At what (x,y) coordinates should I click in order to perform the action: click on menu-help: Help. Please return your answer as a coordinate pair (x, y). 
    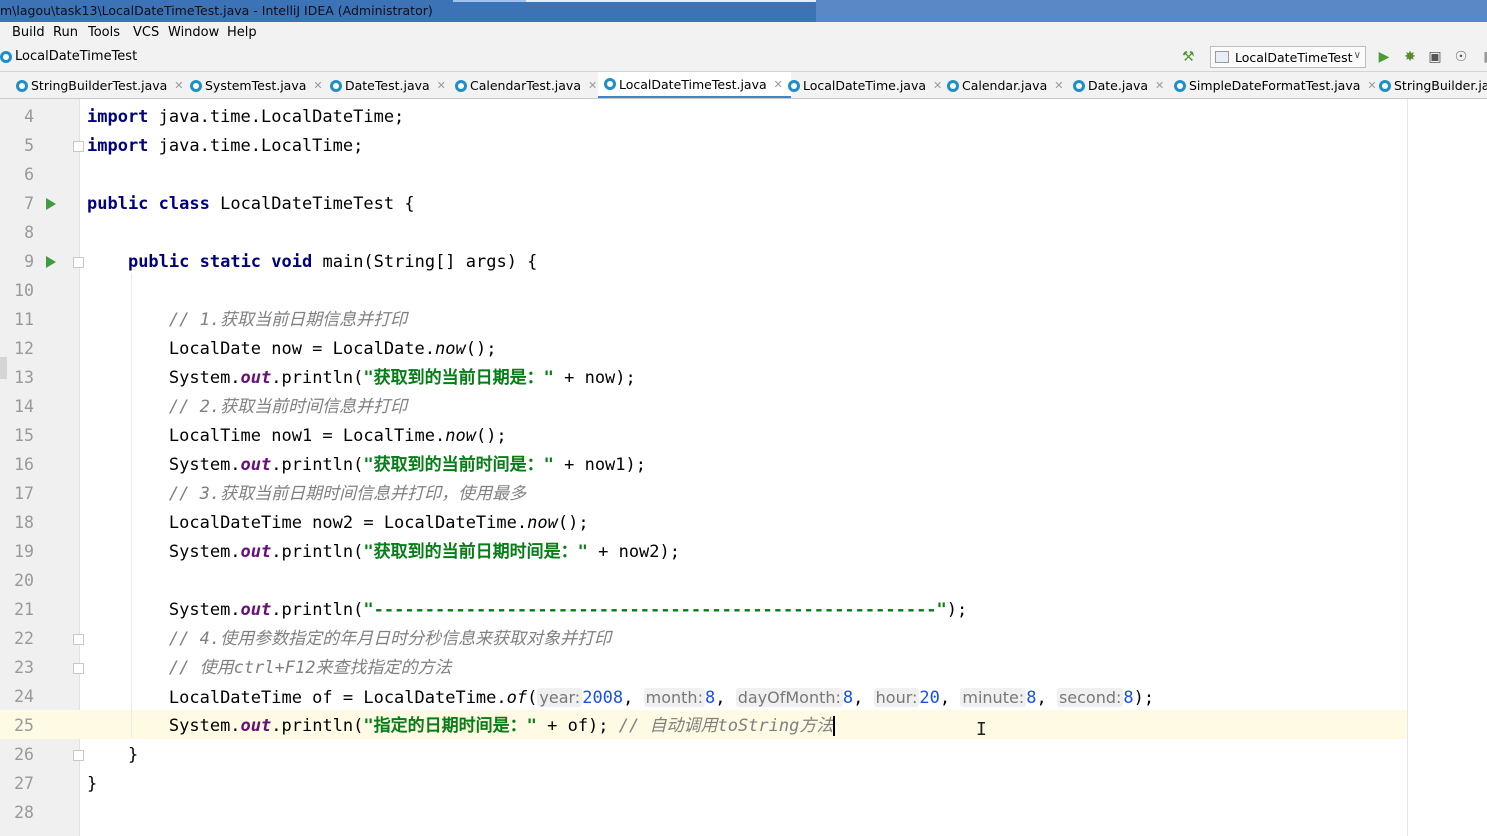
    Looking at the image, I should click on (242, 32).